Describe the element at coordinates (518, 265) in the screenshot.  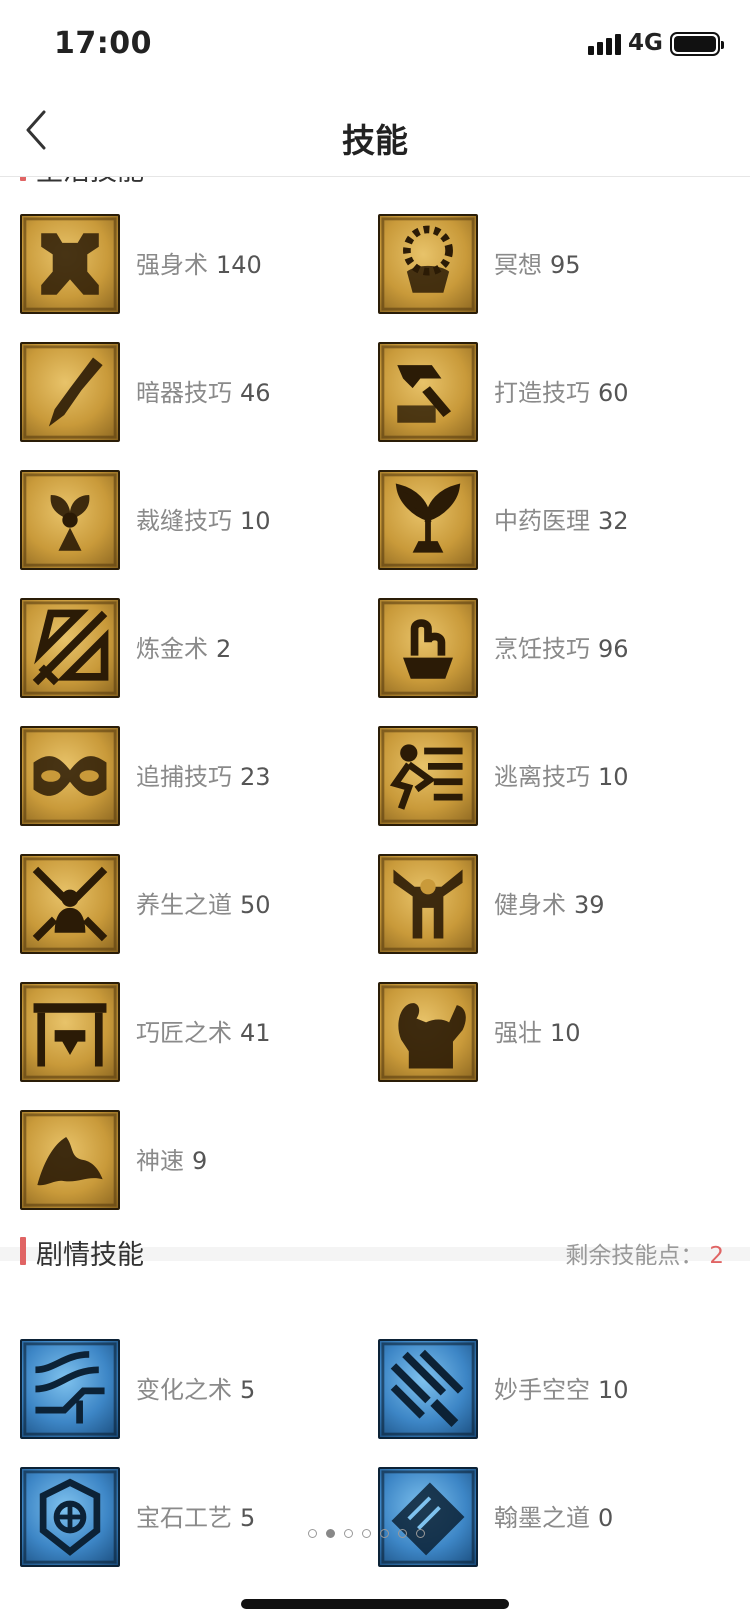
I see `skill-name: 冥想` at that location.